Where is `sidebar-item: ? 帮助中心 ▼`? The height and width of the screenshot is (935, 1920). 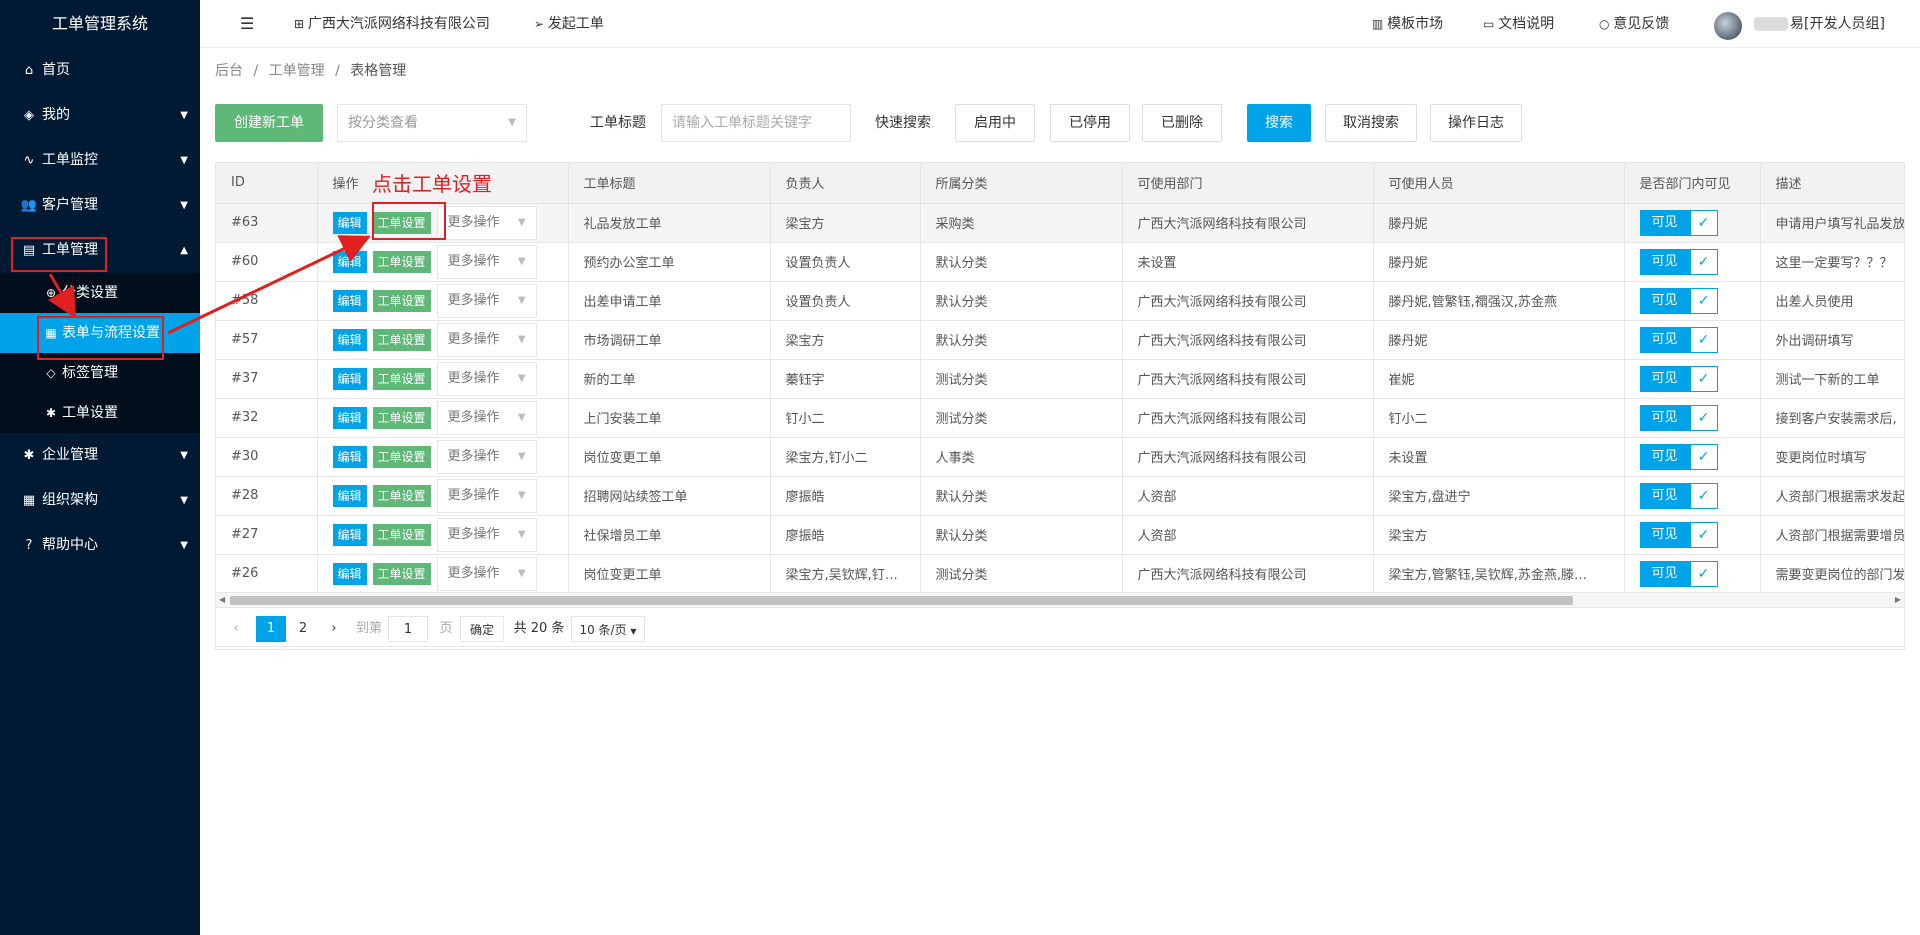 sidebar-item: ? 帮助中心 ▼ is located at coordinates (100, 545).